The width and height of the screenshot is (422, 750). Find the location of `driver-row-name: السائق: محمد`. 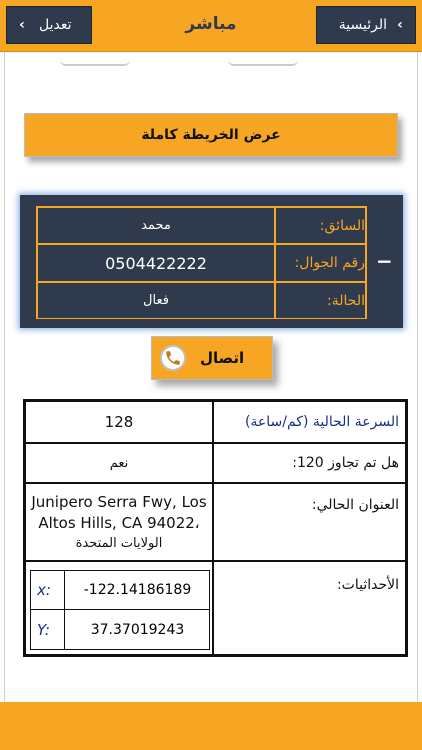

driver-row-name: السائق: محمد is located at coordinates (201, 225).